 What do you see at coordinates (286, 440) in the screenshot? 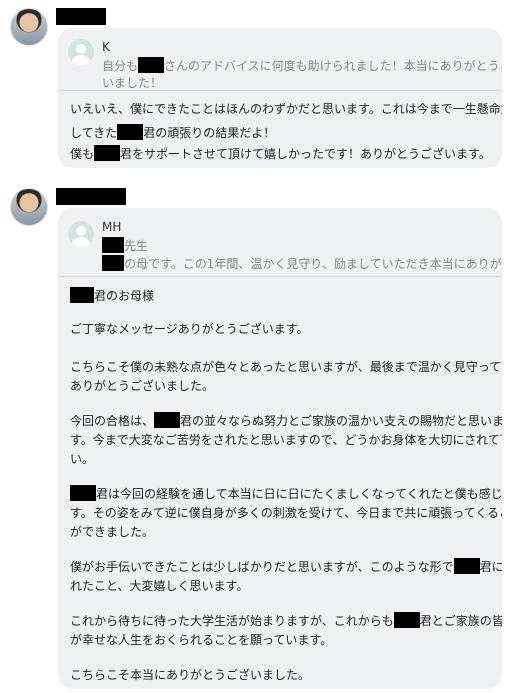
I see `message-text-line: す。今まで大変なご苦労をされたと思いますので、どうかお身体を大切にされて下さ` at bounding box center [286, 440].